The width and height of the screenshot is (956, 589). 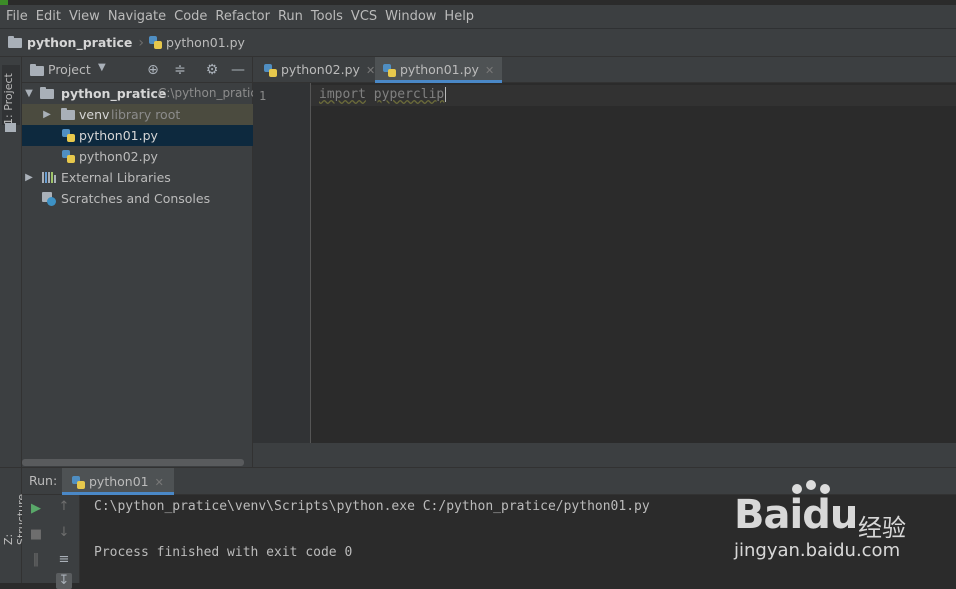 What do you see at coordinates (205, 42) in the screenshot?
I see `breadcrumb-file: python01.py` at bounding box center [205, 42].